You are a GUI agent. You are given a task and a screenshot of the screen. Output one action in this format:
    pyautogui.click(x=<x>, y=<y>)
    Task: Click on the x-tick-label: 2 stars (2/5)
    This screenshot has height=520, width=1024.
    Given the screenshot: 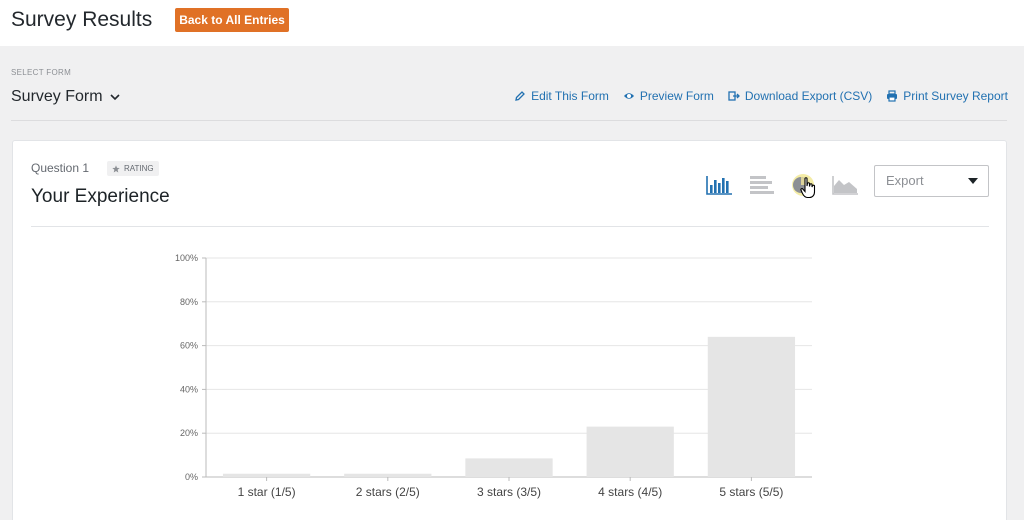 What is the action you would take?
    pyautogui.click(x=388, y=492)
    